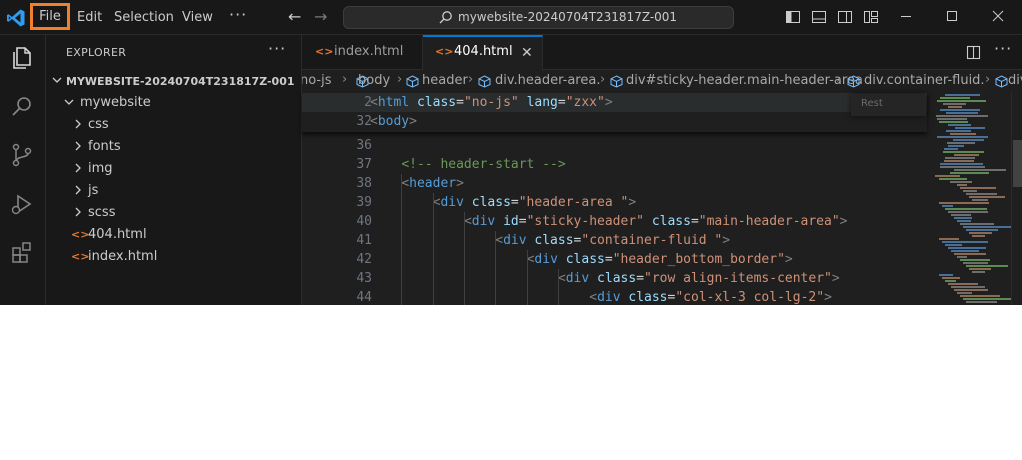  What do you see at coordinates (364, 240) in the screenshot?
I see `line-number: 41` at bounding box center [364, 240].